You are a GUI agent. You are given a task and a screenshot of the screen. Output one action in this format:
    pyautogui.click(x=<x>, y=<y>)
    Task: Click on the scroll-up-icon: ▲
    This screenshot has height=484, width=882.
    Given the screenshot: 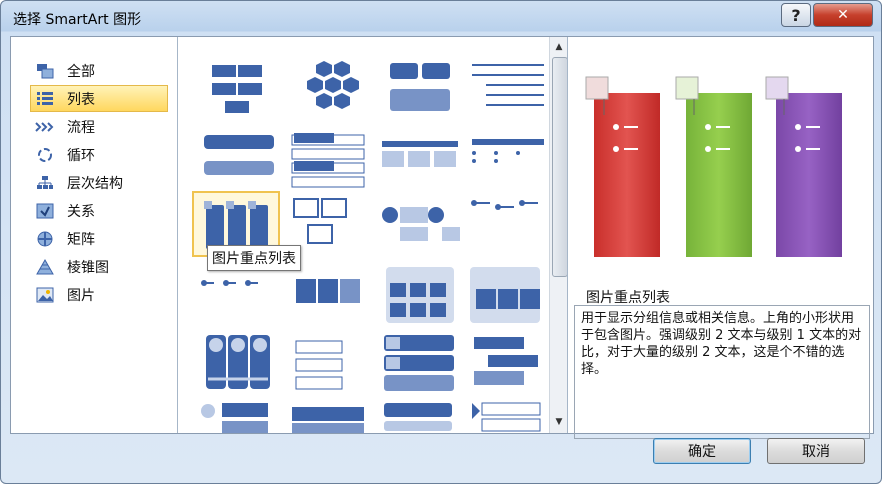 What is the action you would take?
    pyautogui.click(x=559, y=47)
    